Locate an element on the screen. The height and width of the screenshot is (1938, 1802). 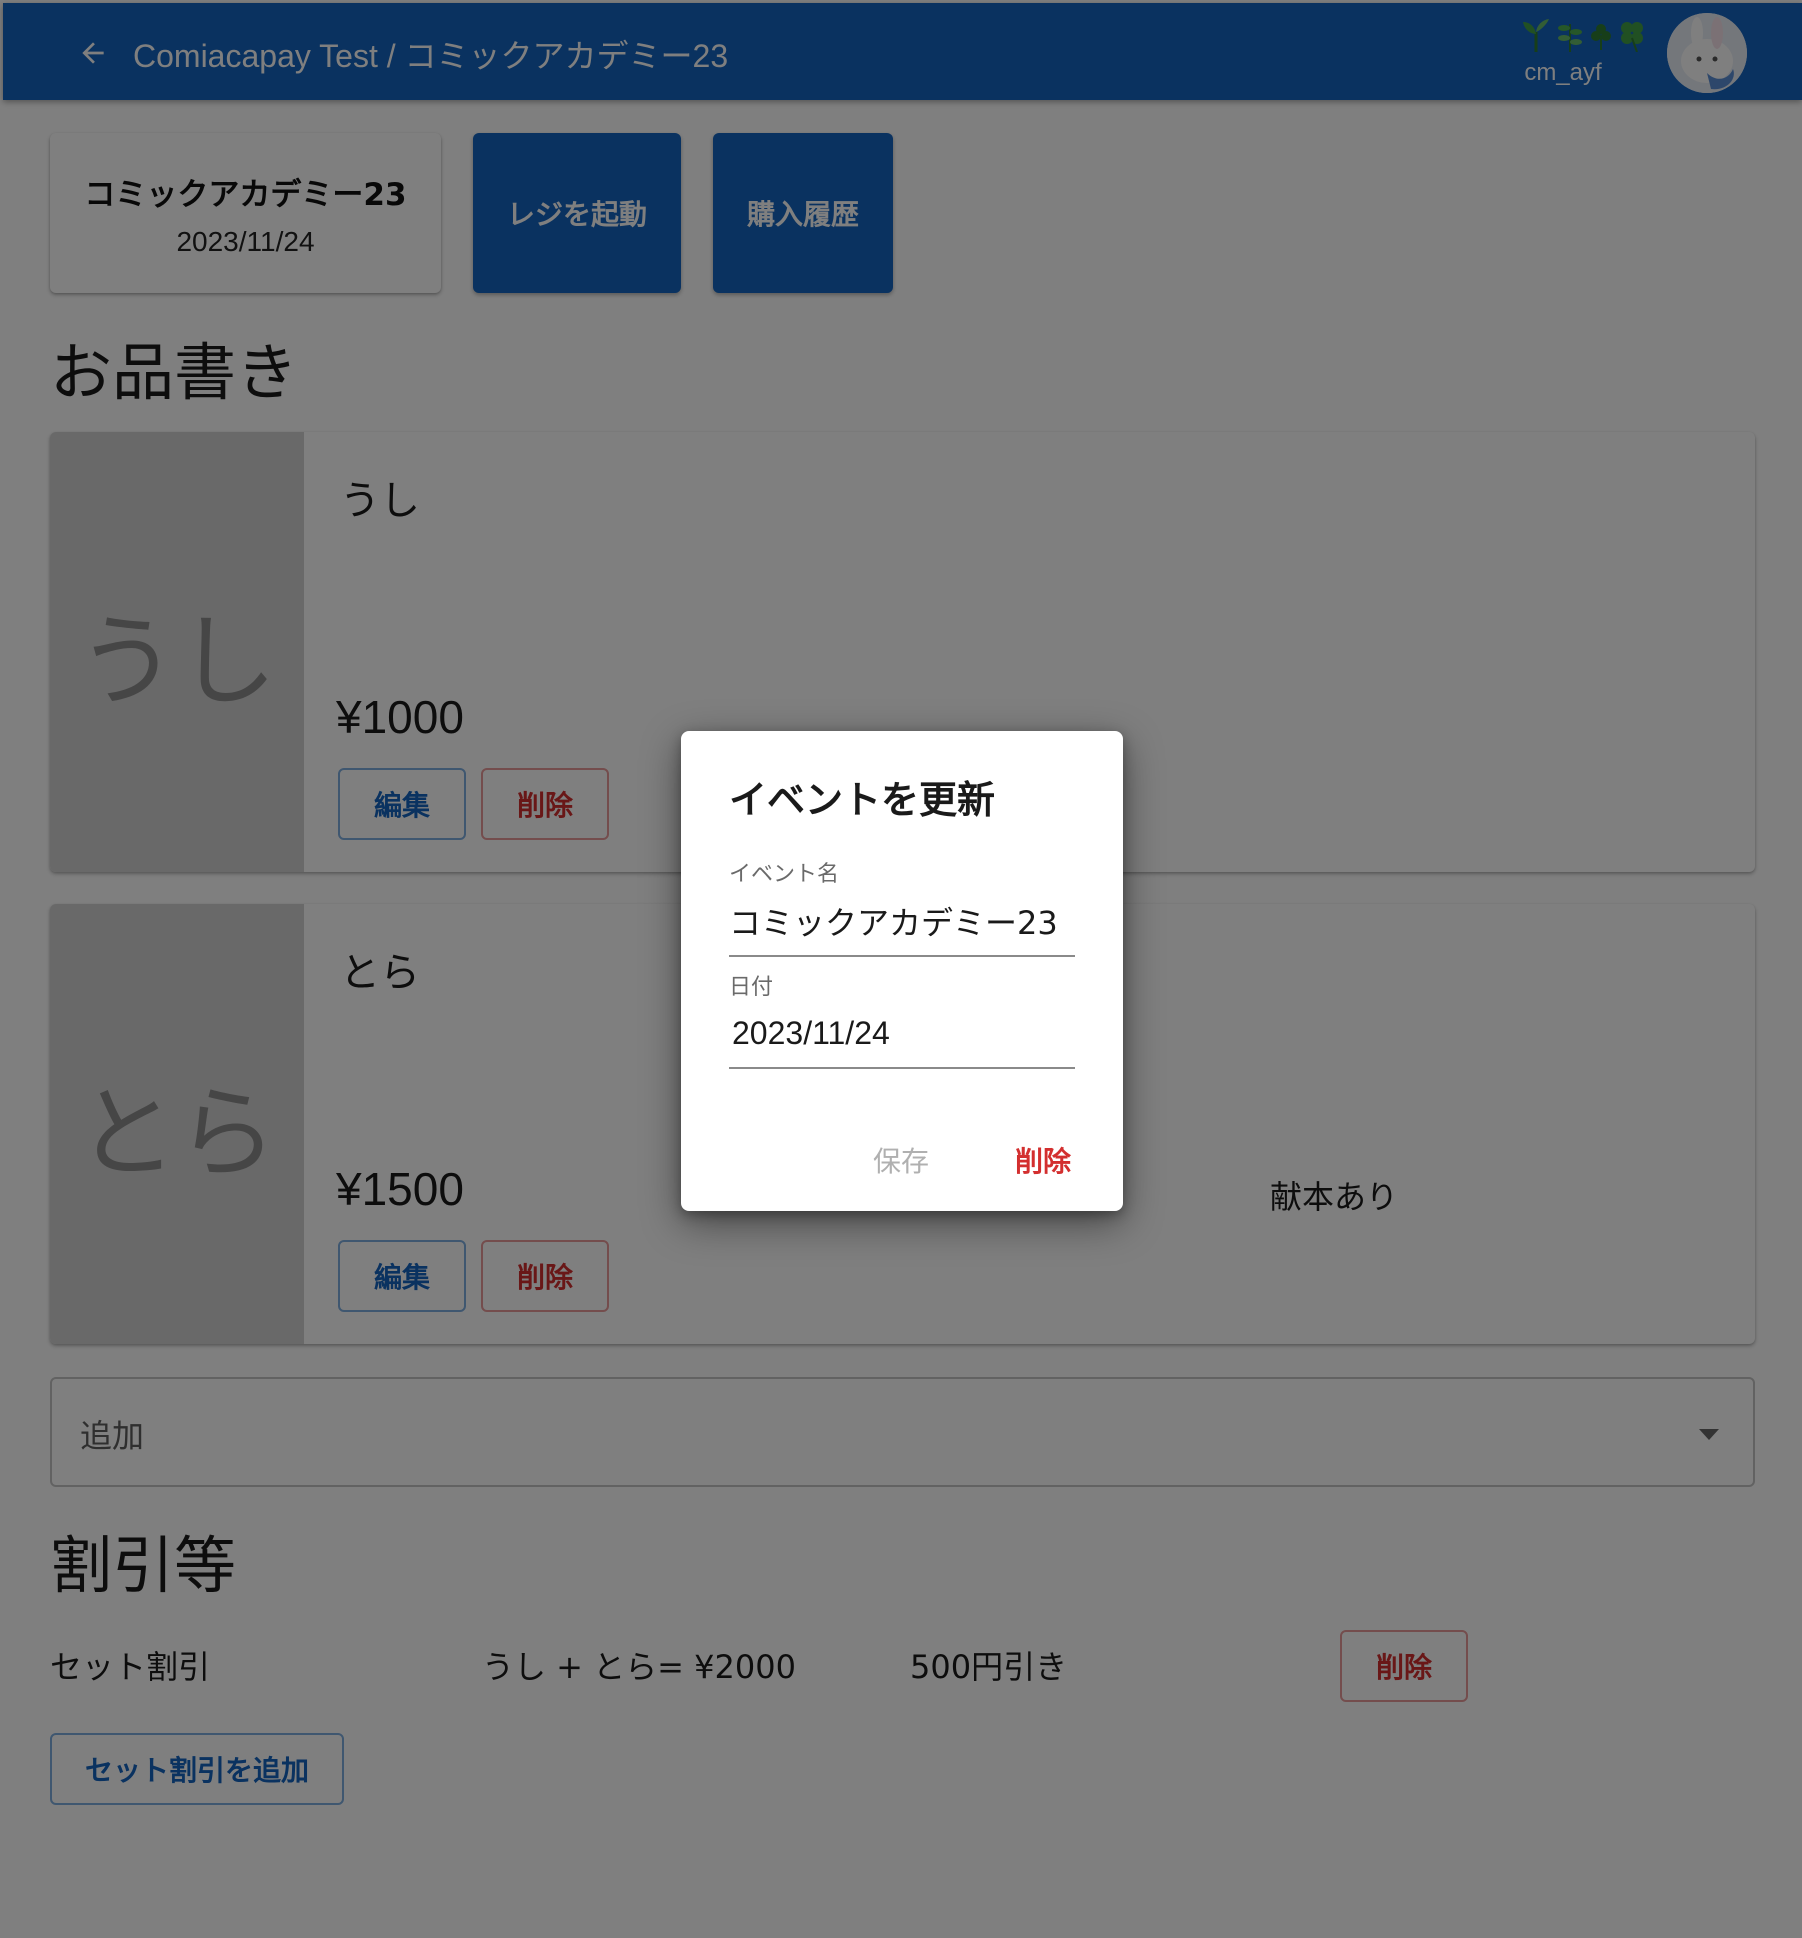
event-date-field: 日付 is located at coordinates (903, 1019).